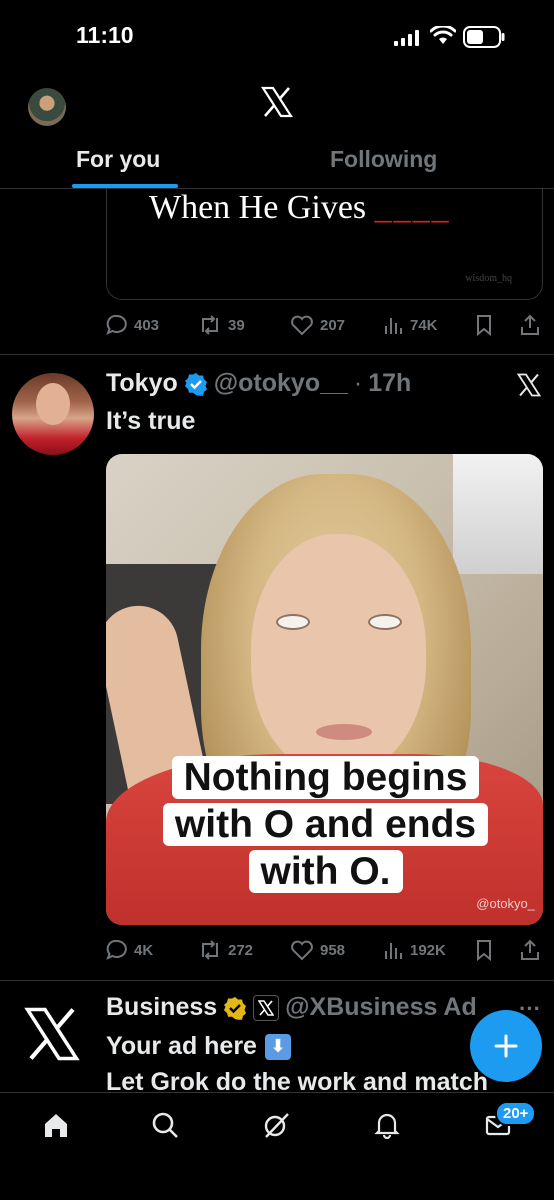 The height and width of the screenshot is (1200, 554). I want to click on ad-line-1-text: Your ad here, so click(181, 1046).